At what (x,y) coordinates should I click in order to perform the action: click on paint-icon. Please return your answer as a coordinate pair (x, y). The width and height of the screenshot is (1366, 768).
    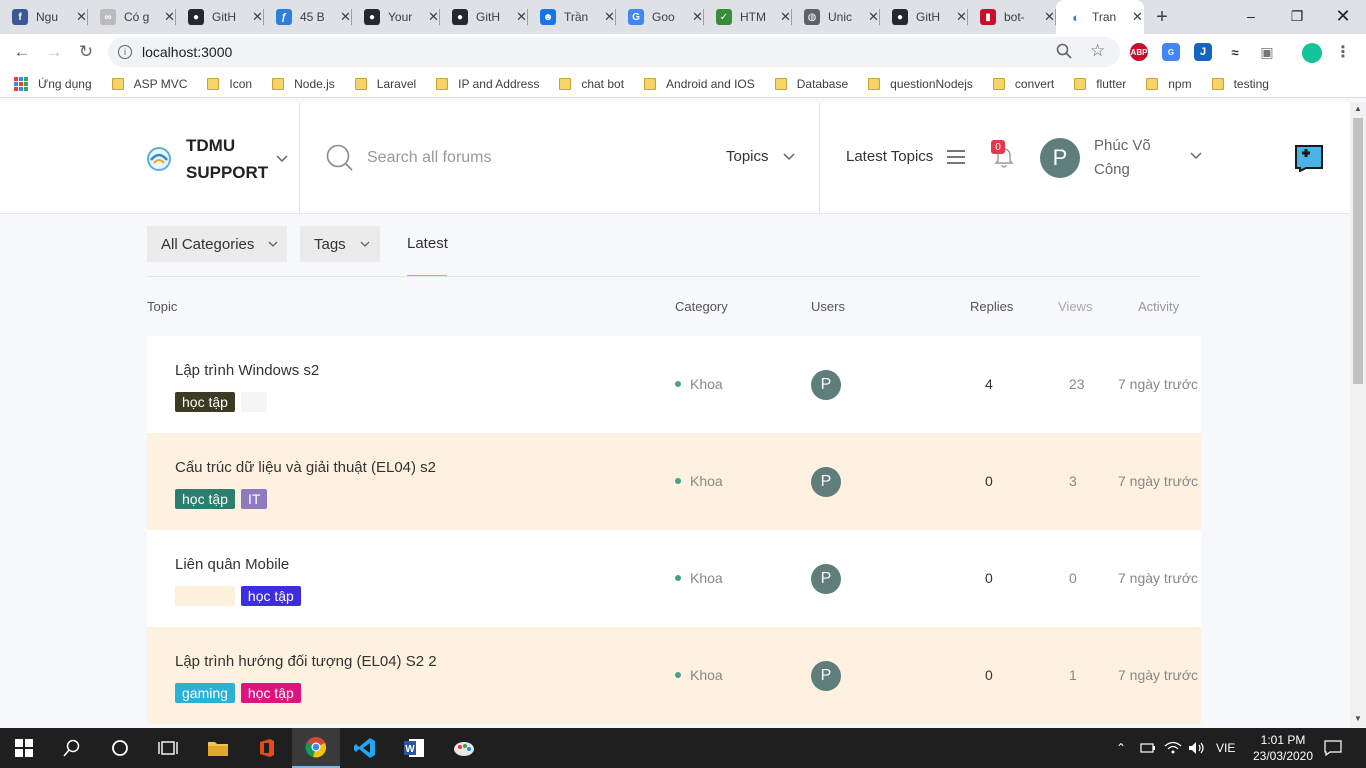
    Looking at the image, I should click on (464, 748).